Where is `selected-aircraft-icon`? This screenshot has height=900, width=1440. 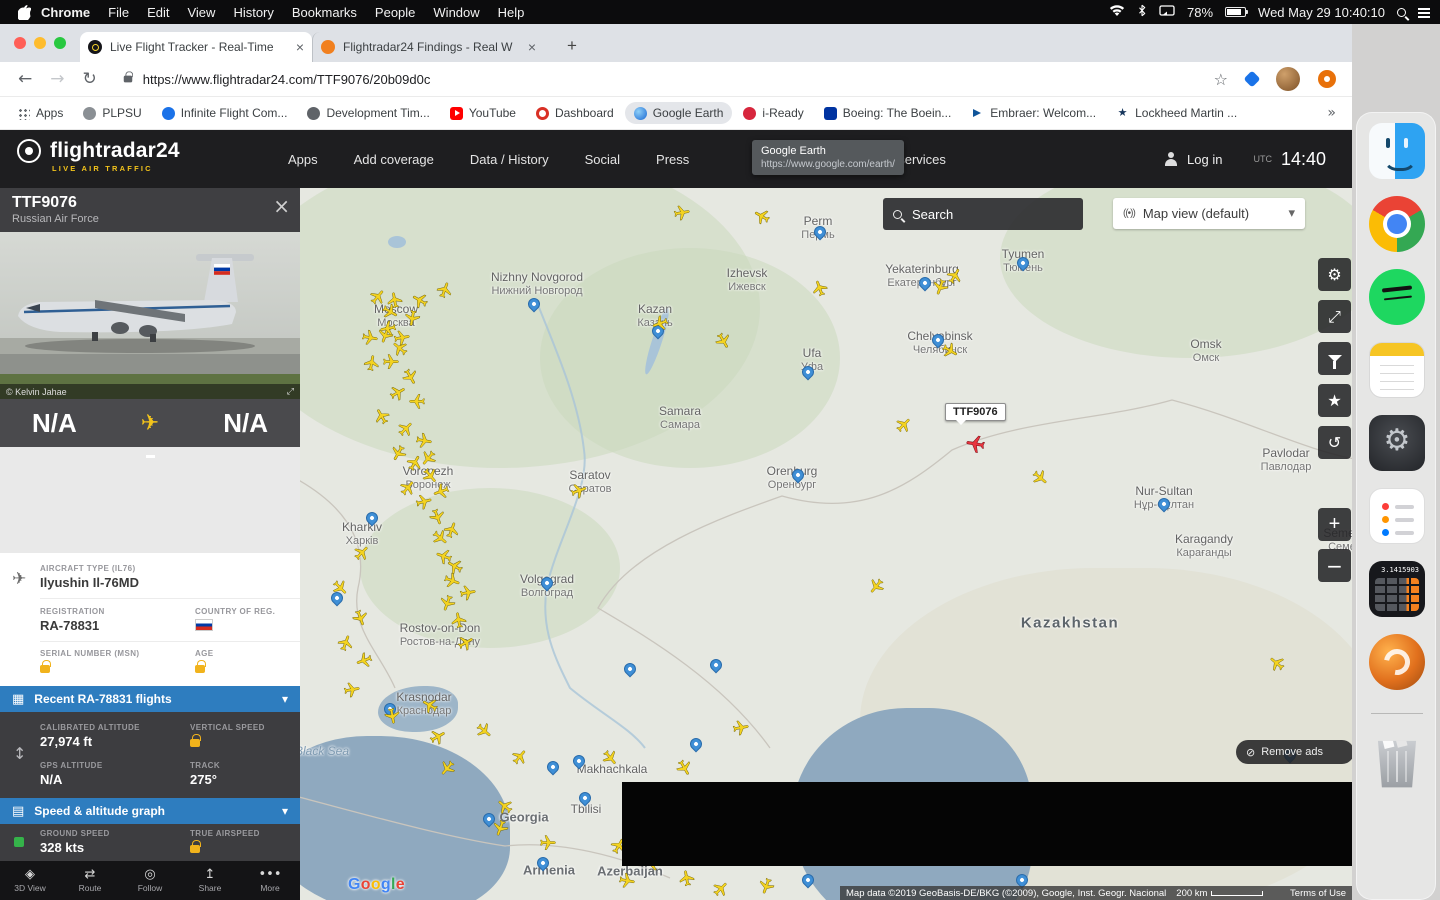 selected-aircraft-icon is located at coordinates (975, 443).